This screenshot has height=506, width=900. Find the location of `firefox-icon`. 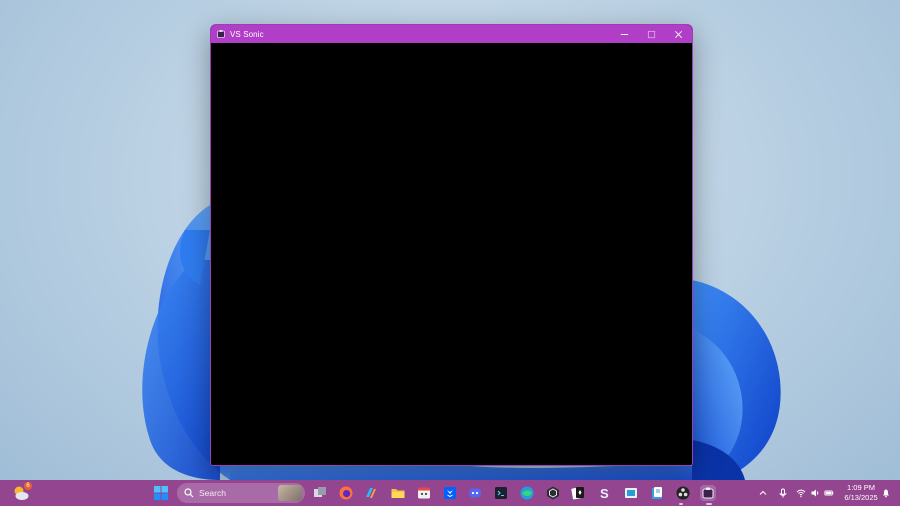

firefox-icon is located at coordinates (346, 493).